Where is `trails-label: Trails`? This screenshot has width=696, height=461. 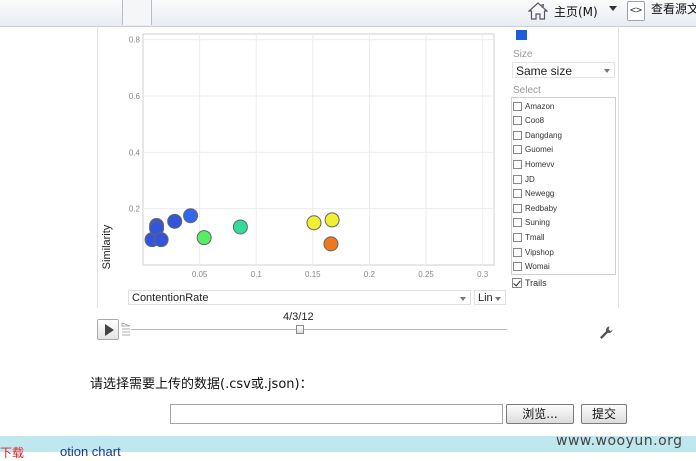 trails-label: Trails is located at coordinates (536, 283).